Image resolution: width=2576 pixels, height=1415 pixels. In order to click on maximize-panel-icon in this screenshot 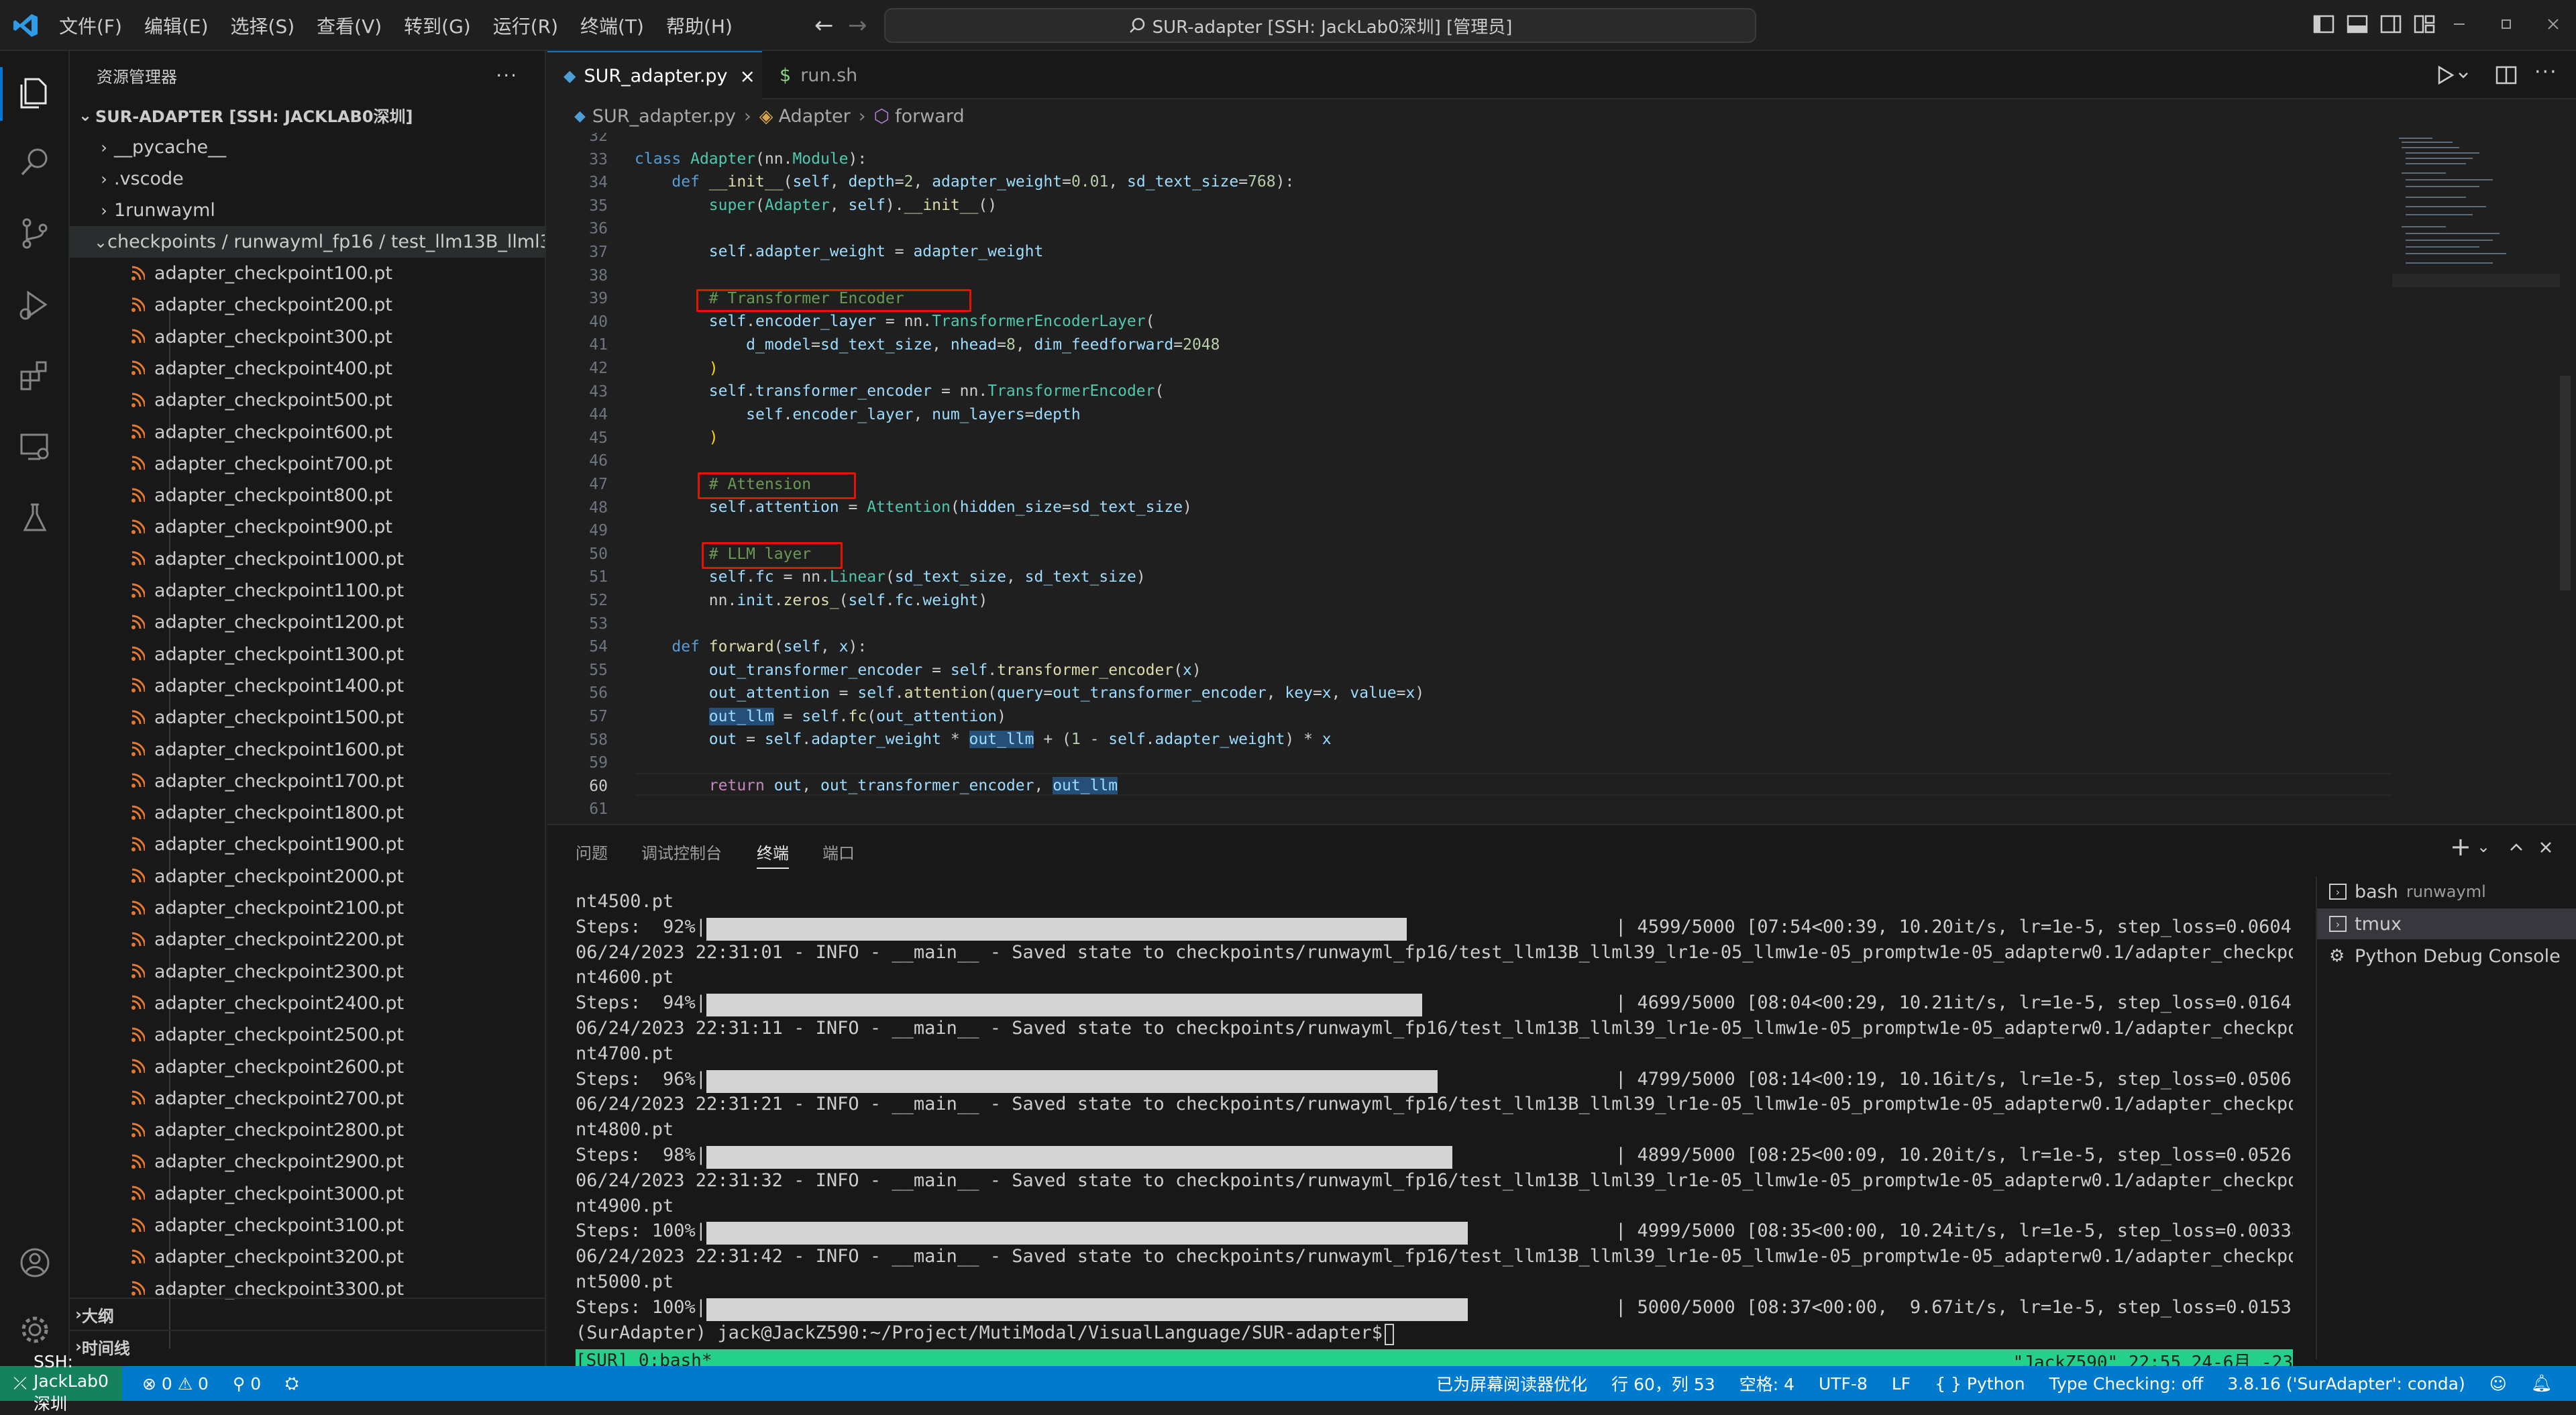, I will do `click(2516, 847)`.